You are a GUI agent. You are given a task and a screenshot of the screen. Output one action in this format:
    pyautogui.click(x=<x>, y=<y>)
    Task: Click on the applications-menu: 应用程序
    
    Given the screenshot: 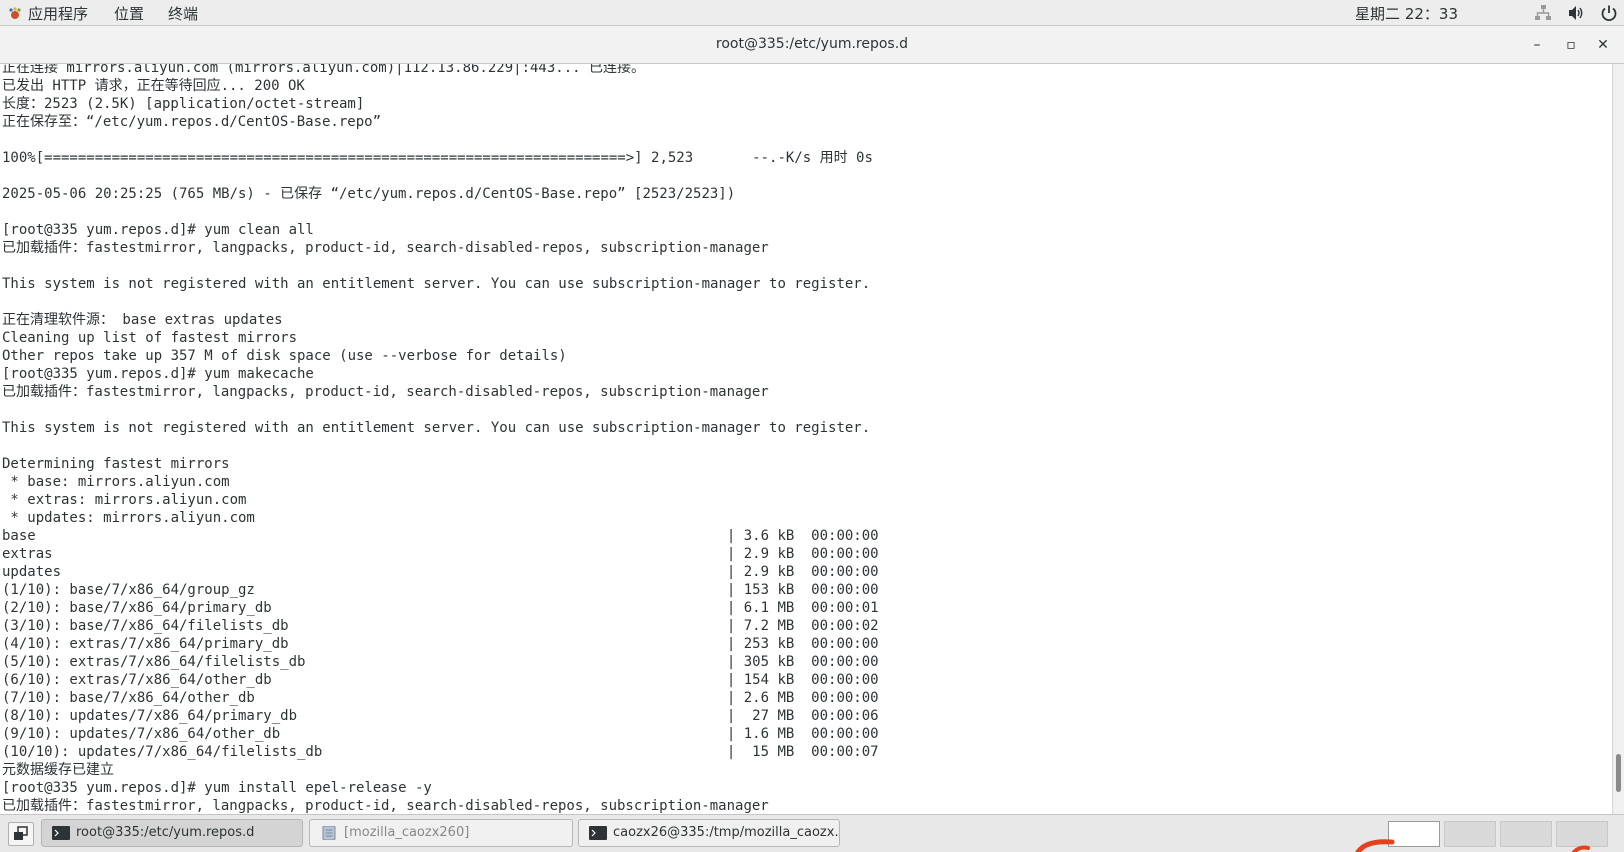 What is the action you would take?
    pyautogui.click(x=48, y=13)
    